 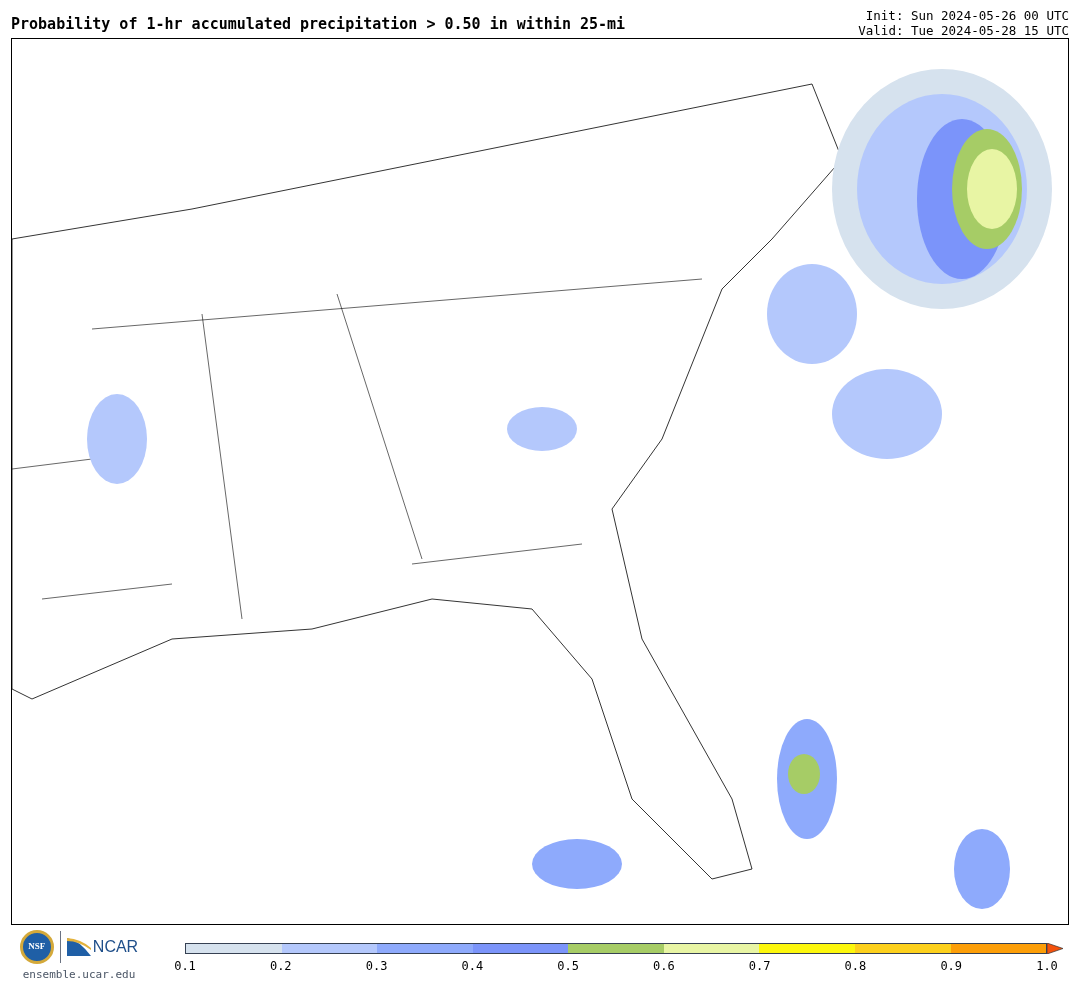 I want to click on tick-label: 0.9, so click(x=951, y=966).